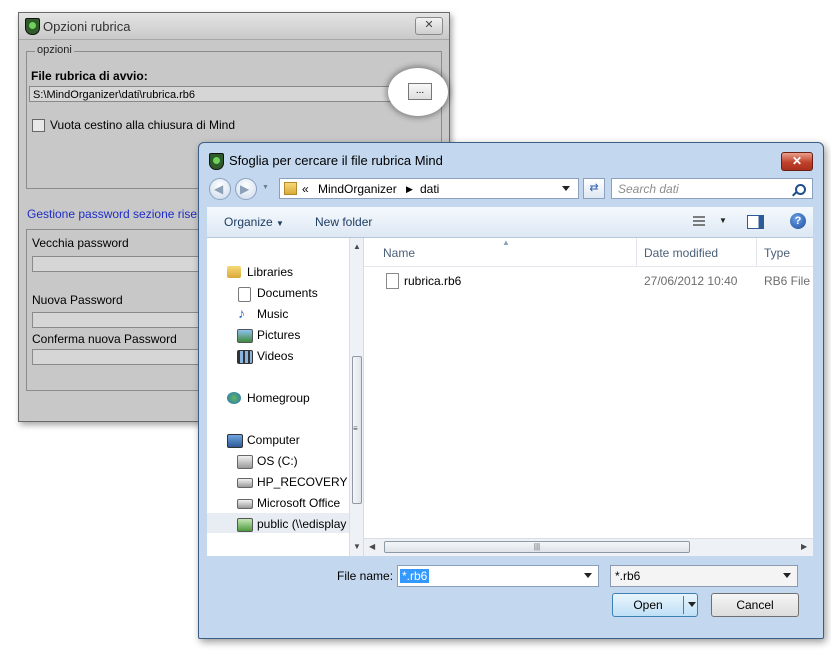 This screenshot has height=659, width=831. I want to click on back-button: ◀, so click(220, 189).